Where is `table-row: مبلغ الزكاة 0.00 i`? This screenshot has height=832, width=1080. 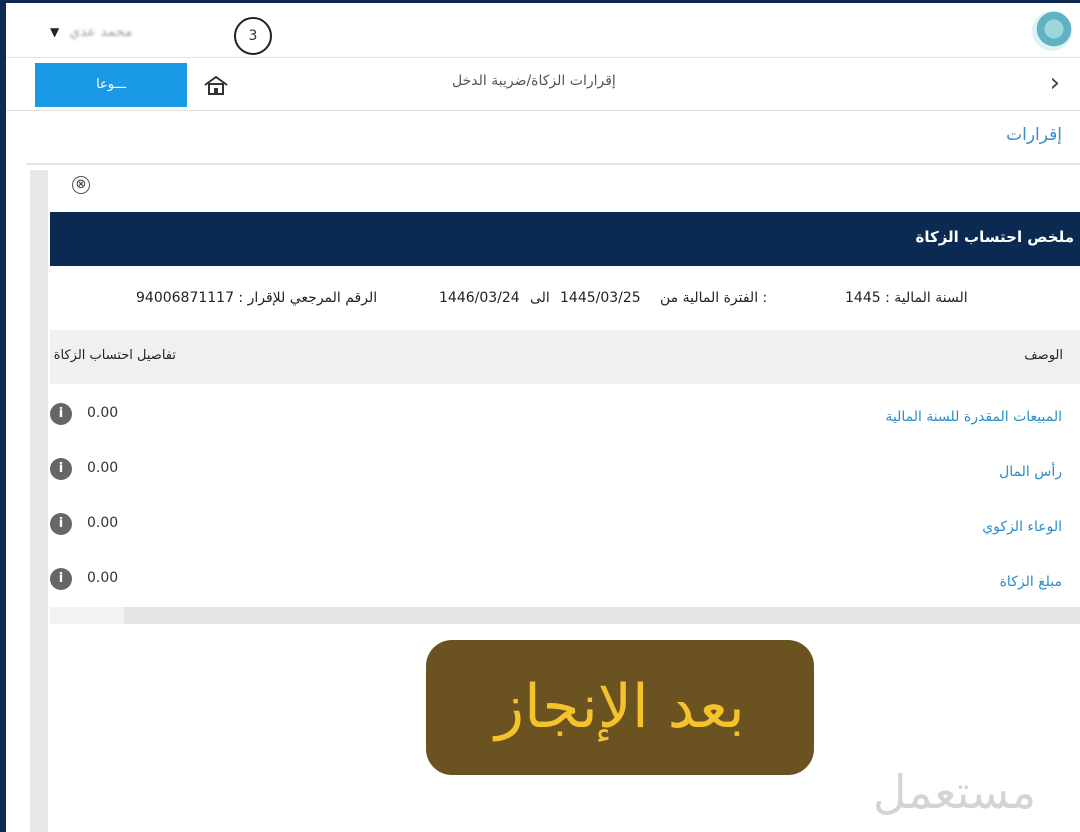 table-row: مبلغ الزكاة 0.00 i is located at coordinates (565, 579).